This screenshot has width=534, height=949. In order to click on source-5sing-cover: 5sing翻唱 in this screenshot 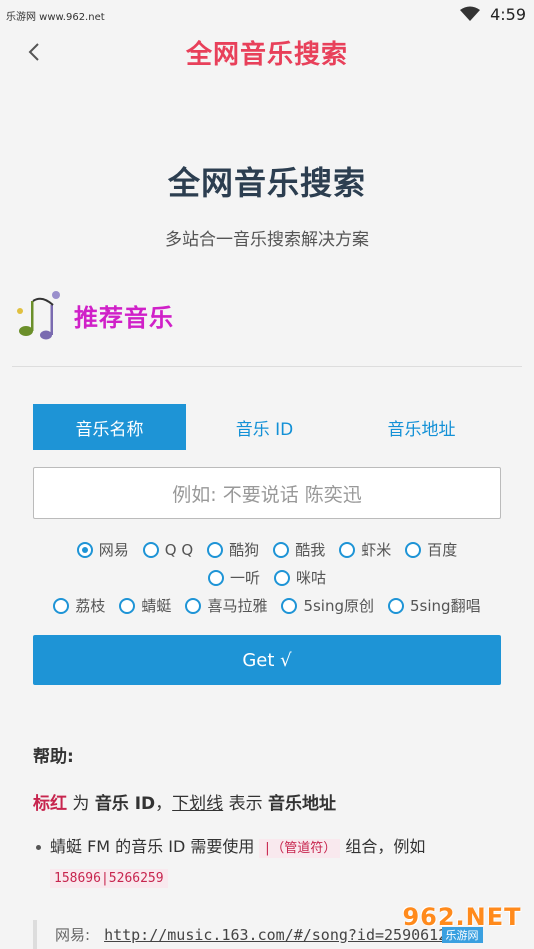, I will do `click(434, 605)`.